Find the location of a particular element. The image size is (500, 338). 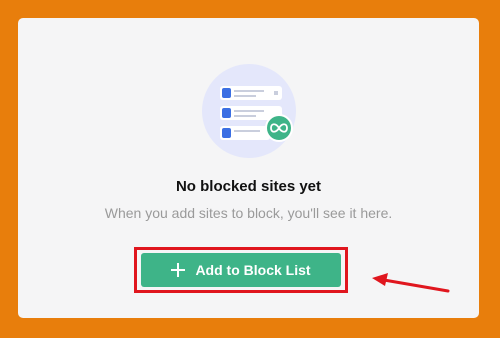

infinity-icon is located at coordinates (279, 128).